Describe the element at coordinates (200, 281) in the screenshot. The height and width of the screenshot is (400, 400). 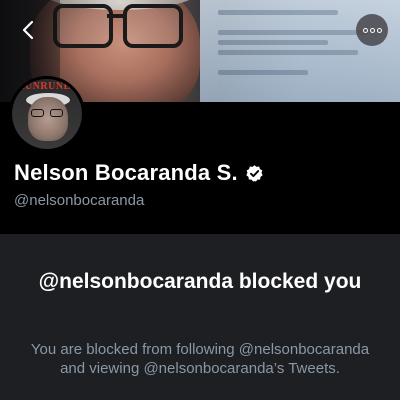
I see `blocked-title: @nelsonbocaranda blocked you` at that location.